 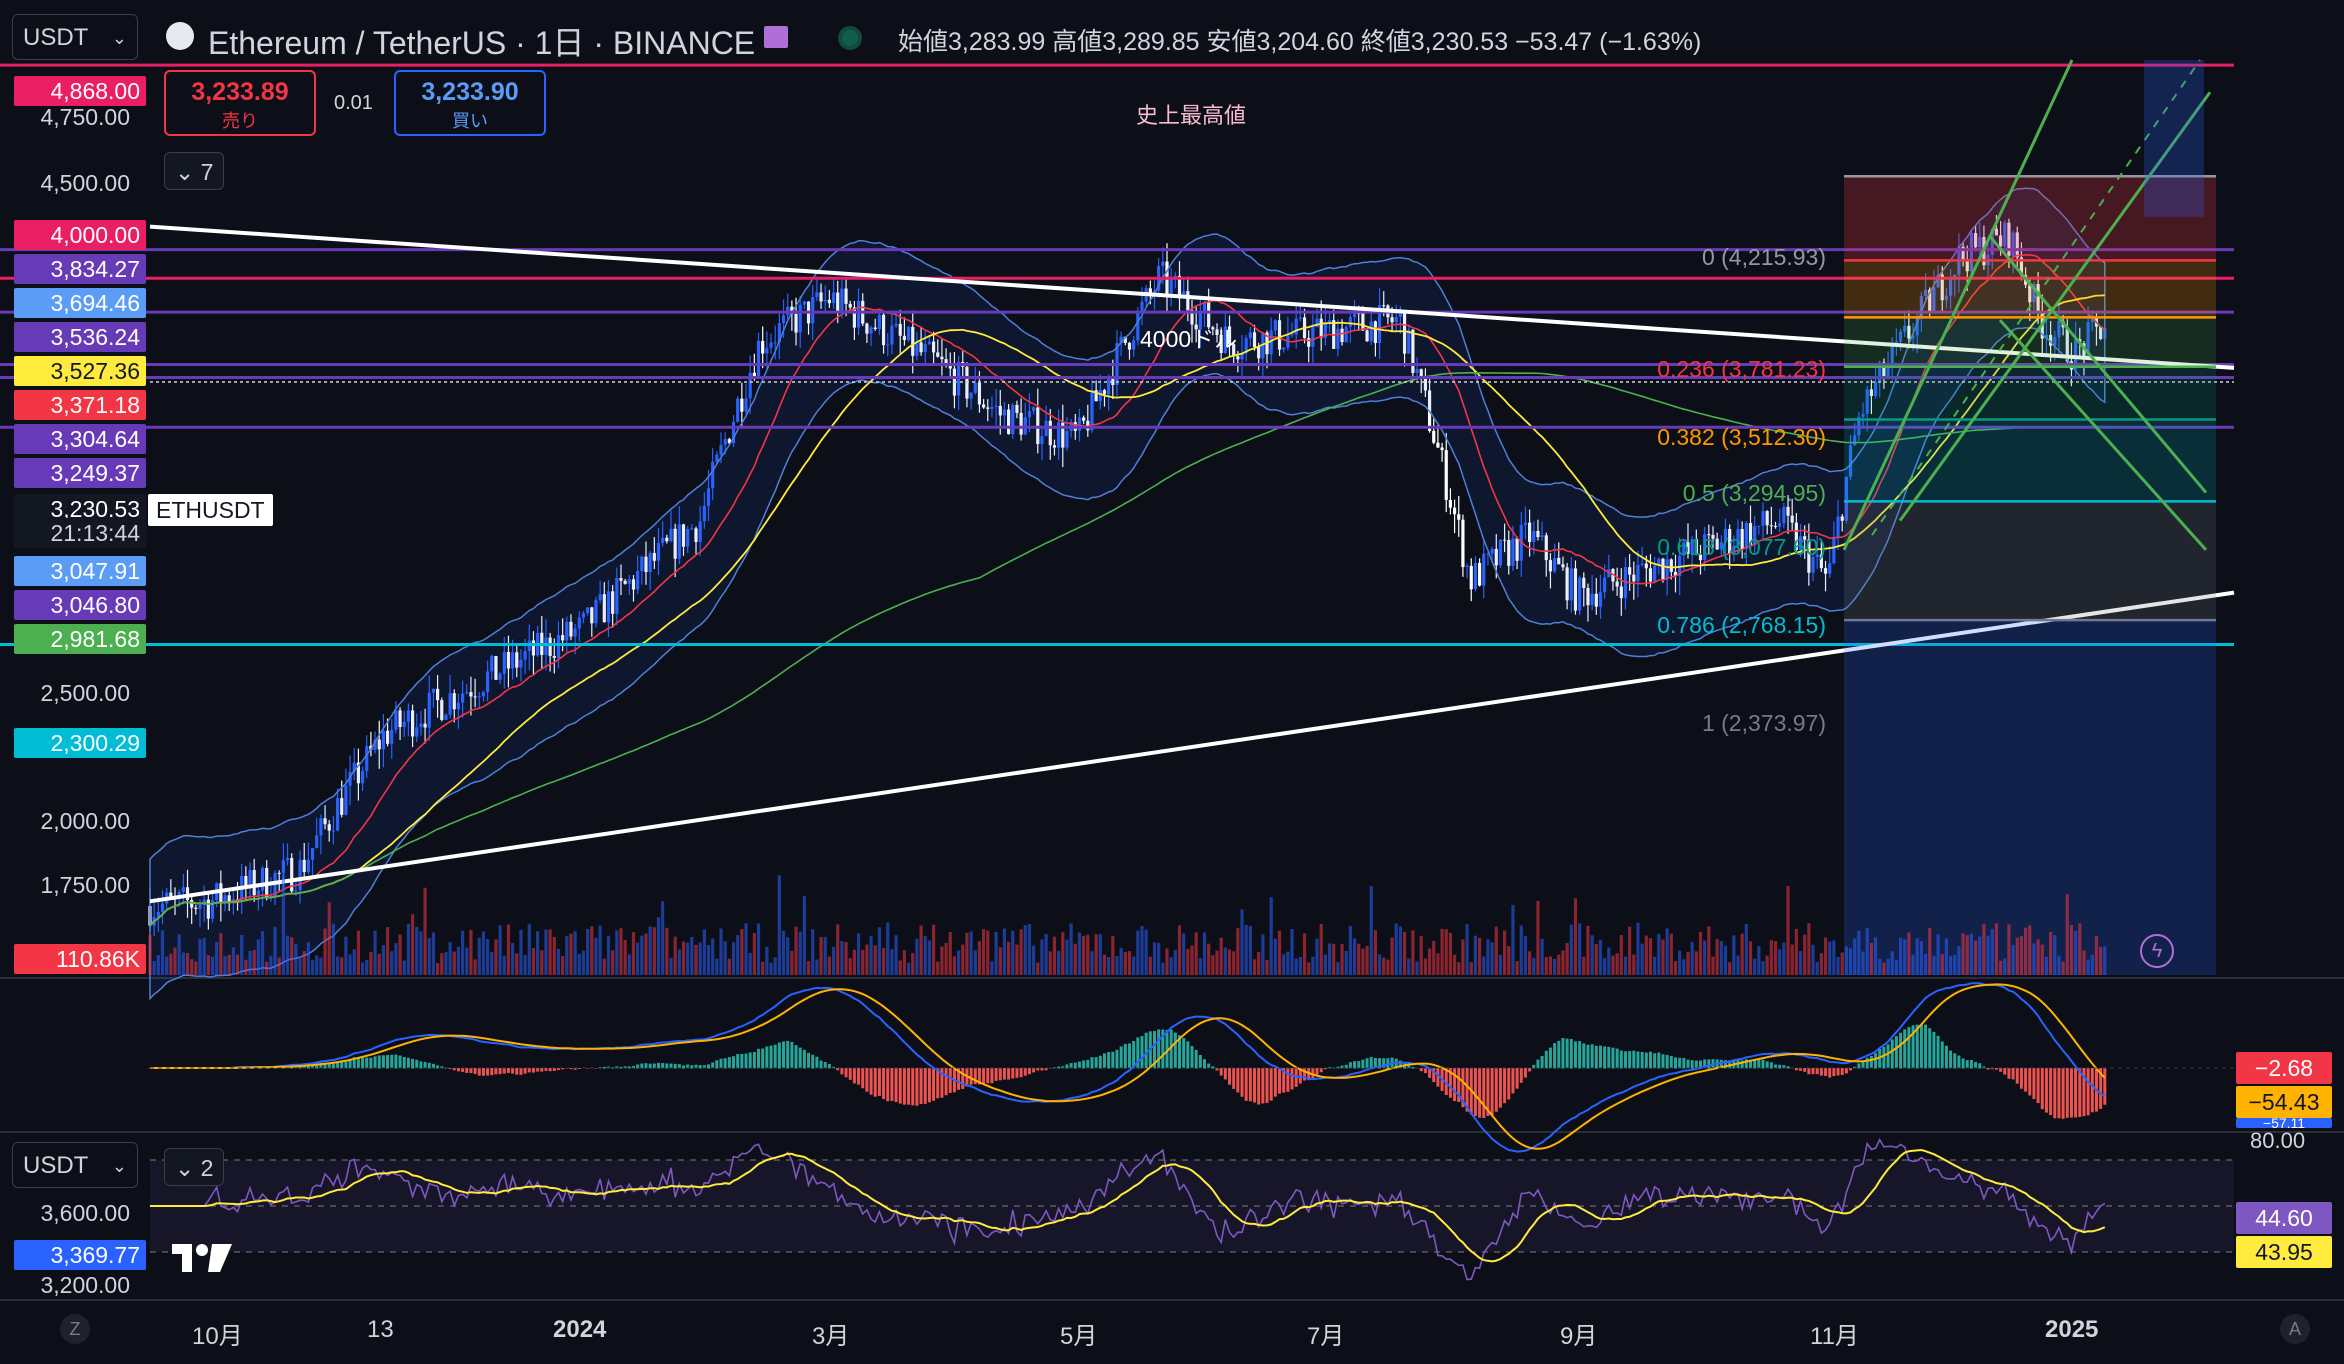 What do you see at coordinates (194, 1167) in the screenshot?
I see `lower-indicators-collapse-button: ⌄ 2` at bounding box center [194, 1167].